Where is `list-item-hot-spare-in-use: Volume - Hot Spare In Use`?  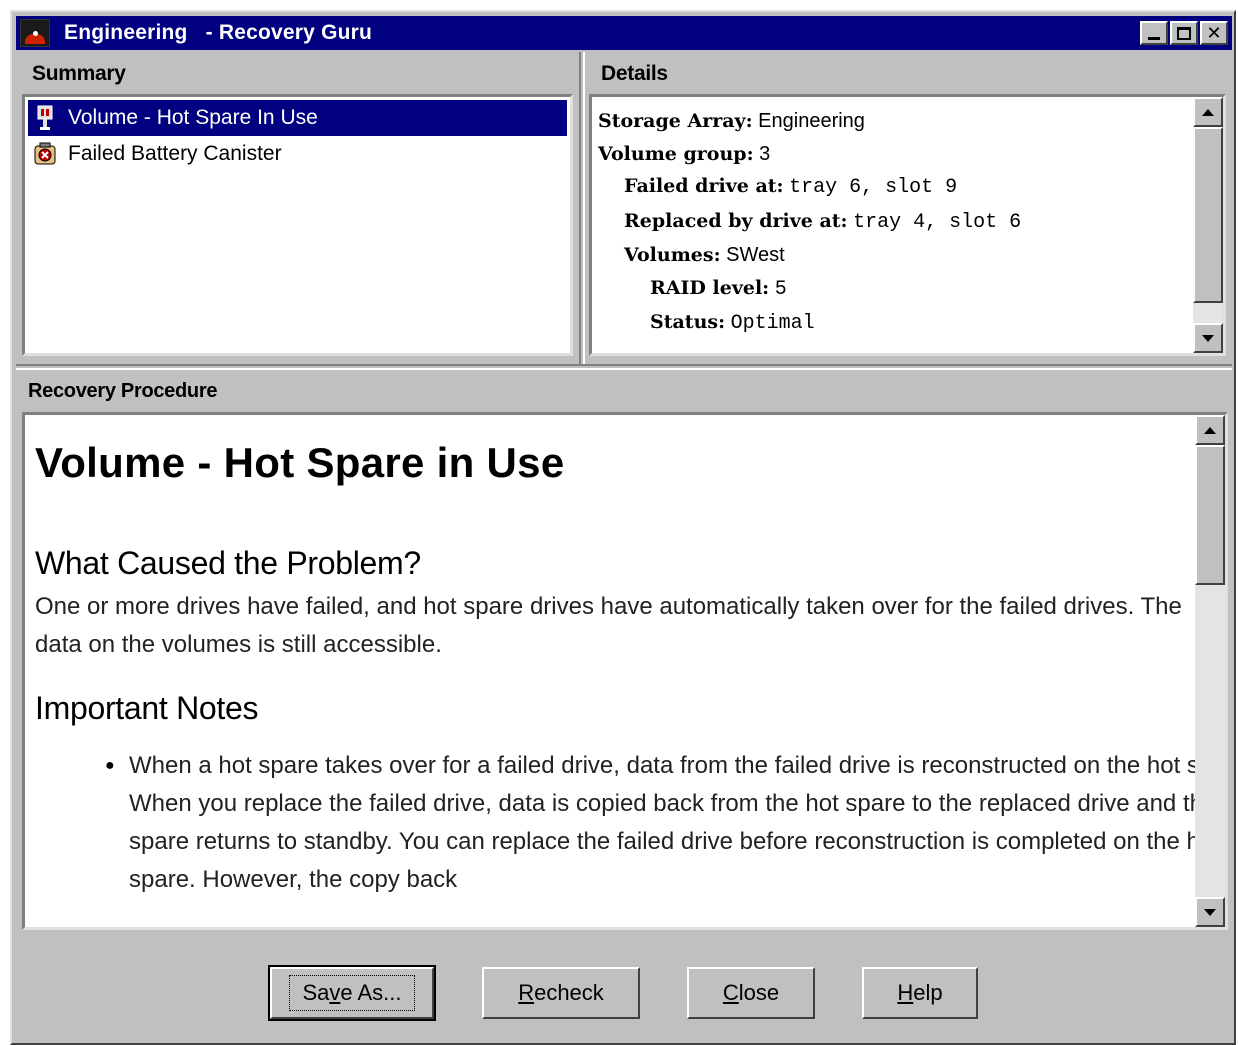
list-item-hot-spare-in-use: Volume - Hot Spare In Use is located at coordinates (297, 118).